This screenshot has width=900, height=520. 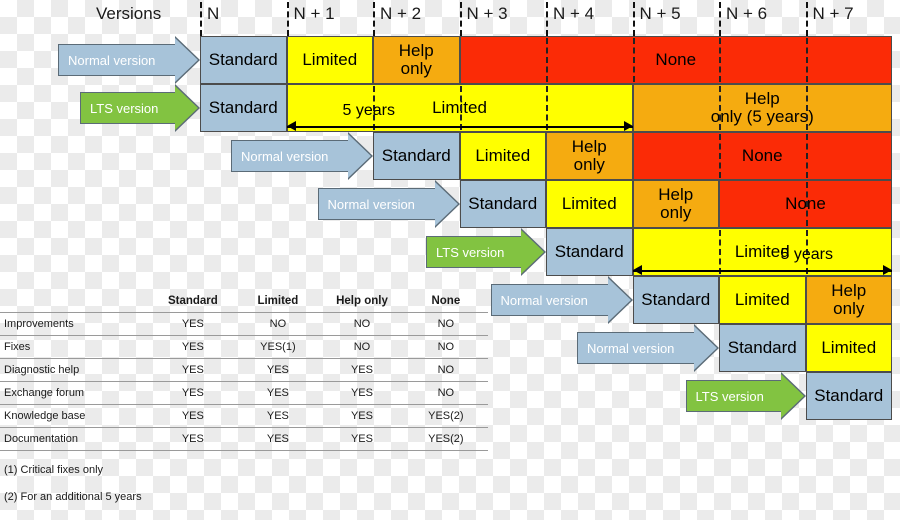 I want to click on matrix-column-header-3: Help only, so click(x=362, y=301).